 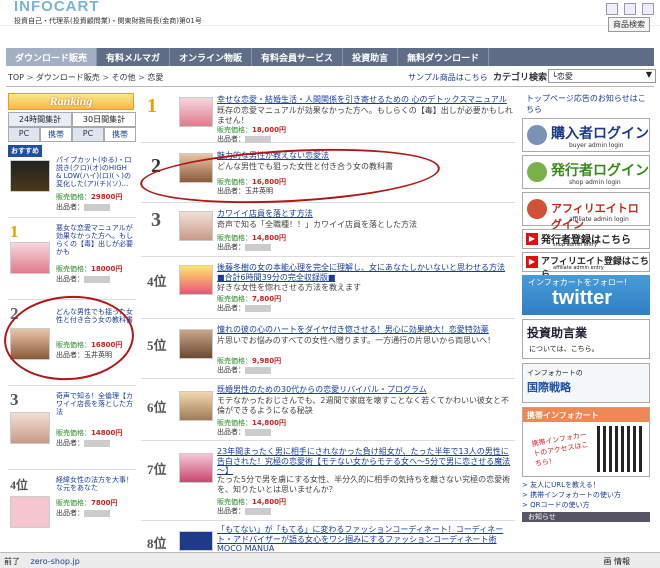 I want to click on seller-login-button: 発行者ログイン shop admin login, so click(x=586, y=172).